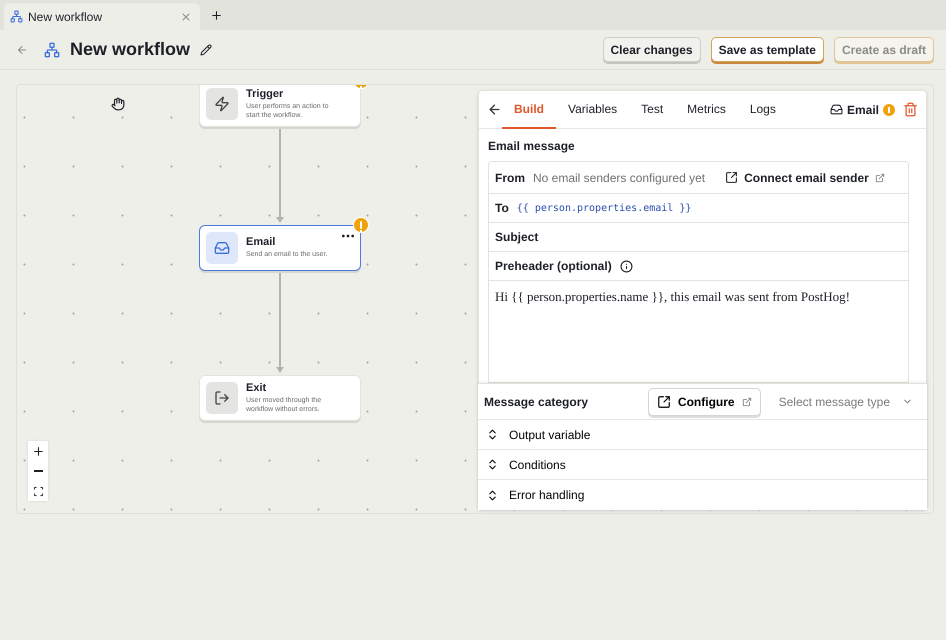 The height and width of the screenshot is (640, 946). What do you see at coordinates (763, 109) in the screenshot?
I see `panel-tab: Logs` at bounding box center [763, 109].